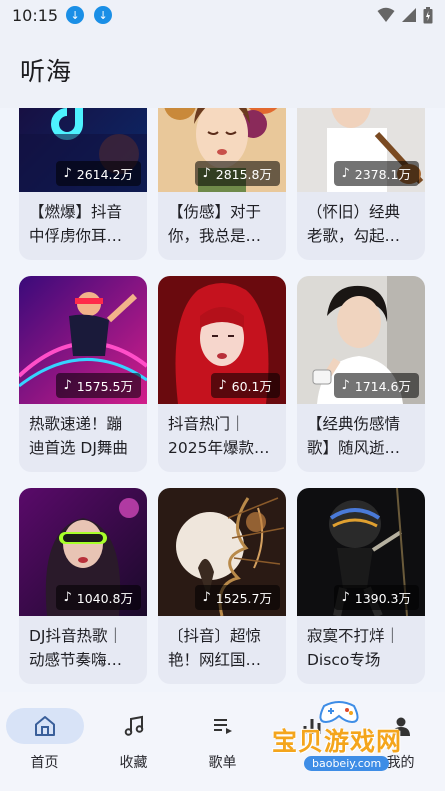  What do you see at coordinates (222, 340) in the screenshot?
I see `playlist-cover: ♪ 60.1万` at bounding box center [222, 340].